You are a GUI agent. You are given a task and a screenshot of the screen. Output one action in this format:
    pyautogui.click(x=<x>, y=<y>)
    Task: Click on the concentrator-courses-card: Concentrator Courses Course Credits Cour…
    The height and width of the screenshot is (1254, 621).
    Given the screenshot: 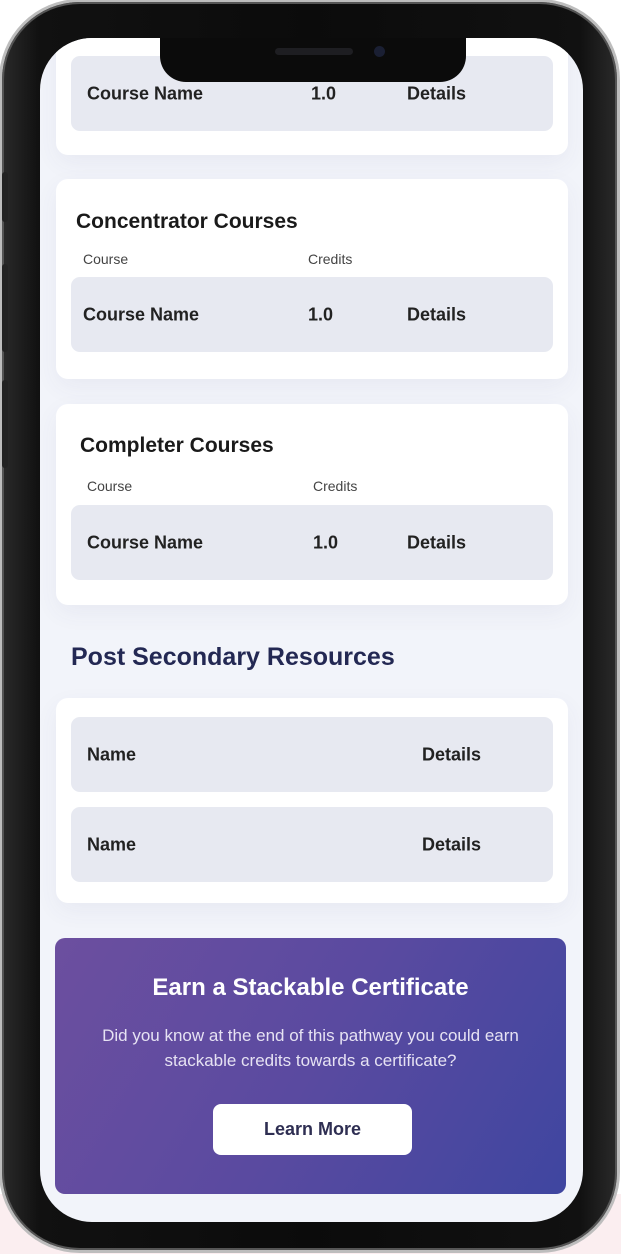 What is the action you would take?
    pyautogui.click(x=312, y=279)
    